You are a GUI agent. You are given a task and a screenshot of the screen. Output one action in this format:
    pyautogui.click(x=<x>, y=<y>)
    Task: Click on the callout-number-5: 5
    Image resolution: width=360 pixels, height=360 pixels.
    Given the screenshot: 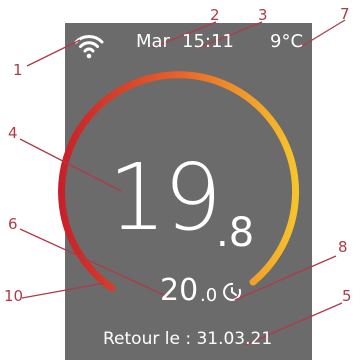 What is the action you would take?
    pyautogui.click(x=347, y=296)
    